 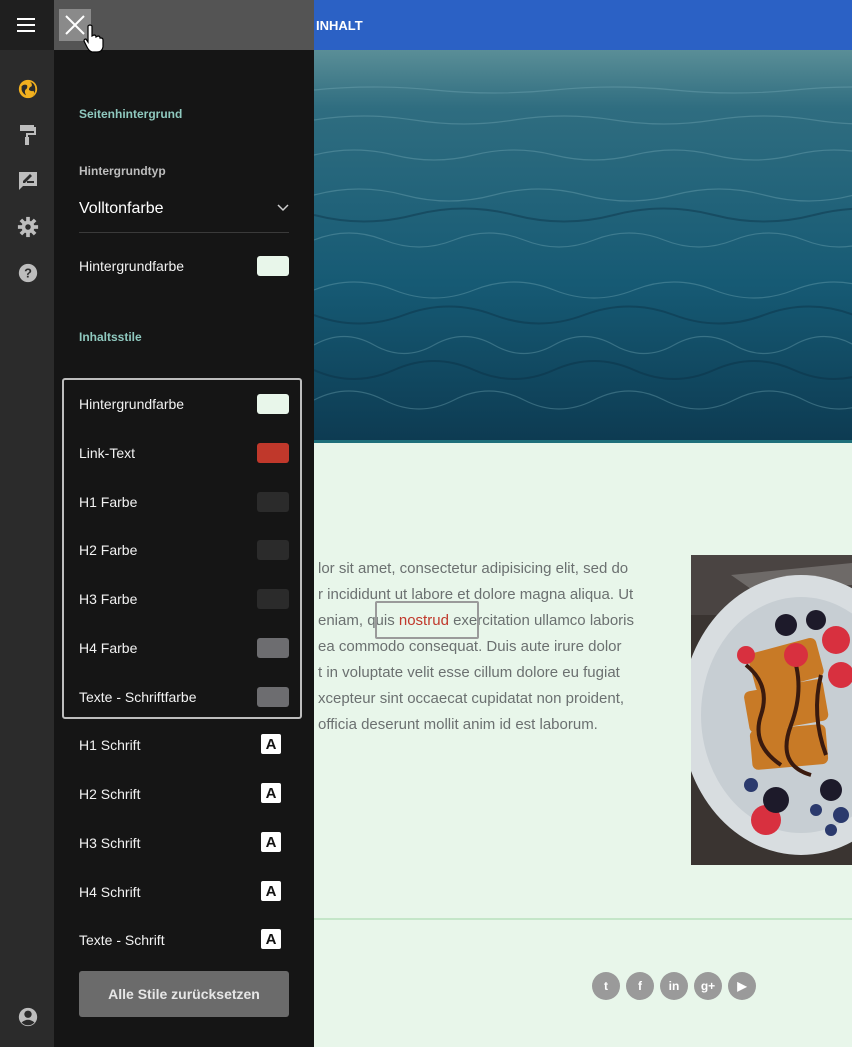 I want to click on color-row-label: H3 Farbe, so click(x=108, y=599).